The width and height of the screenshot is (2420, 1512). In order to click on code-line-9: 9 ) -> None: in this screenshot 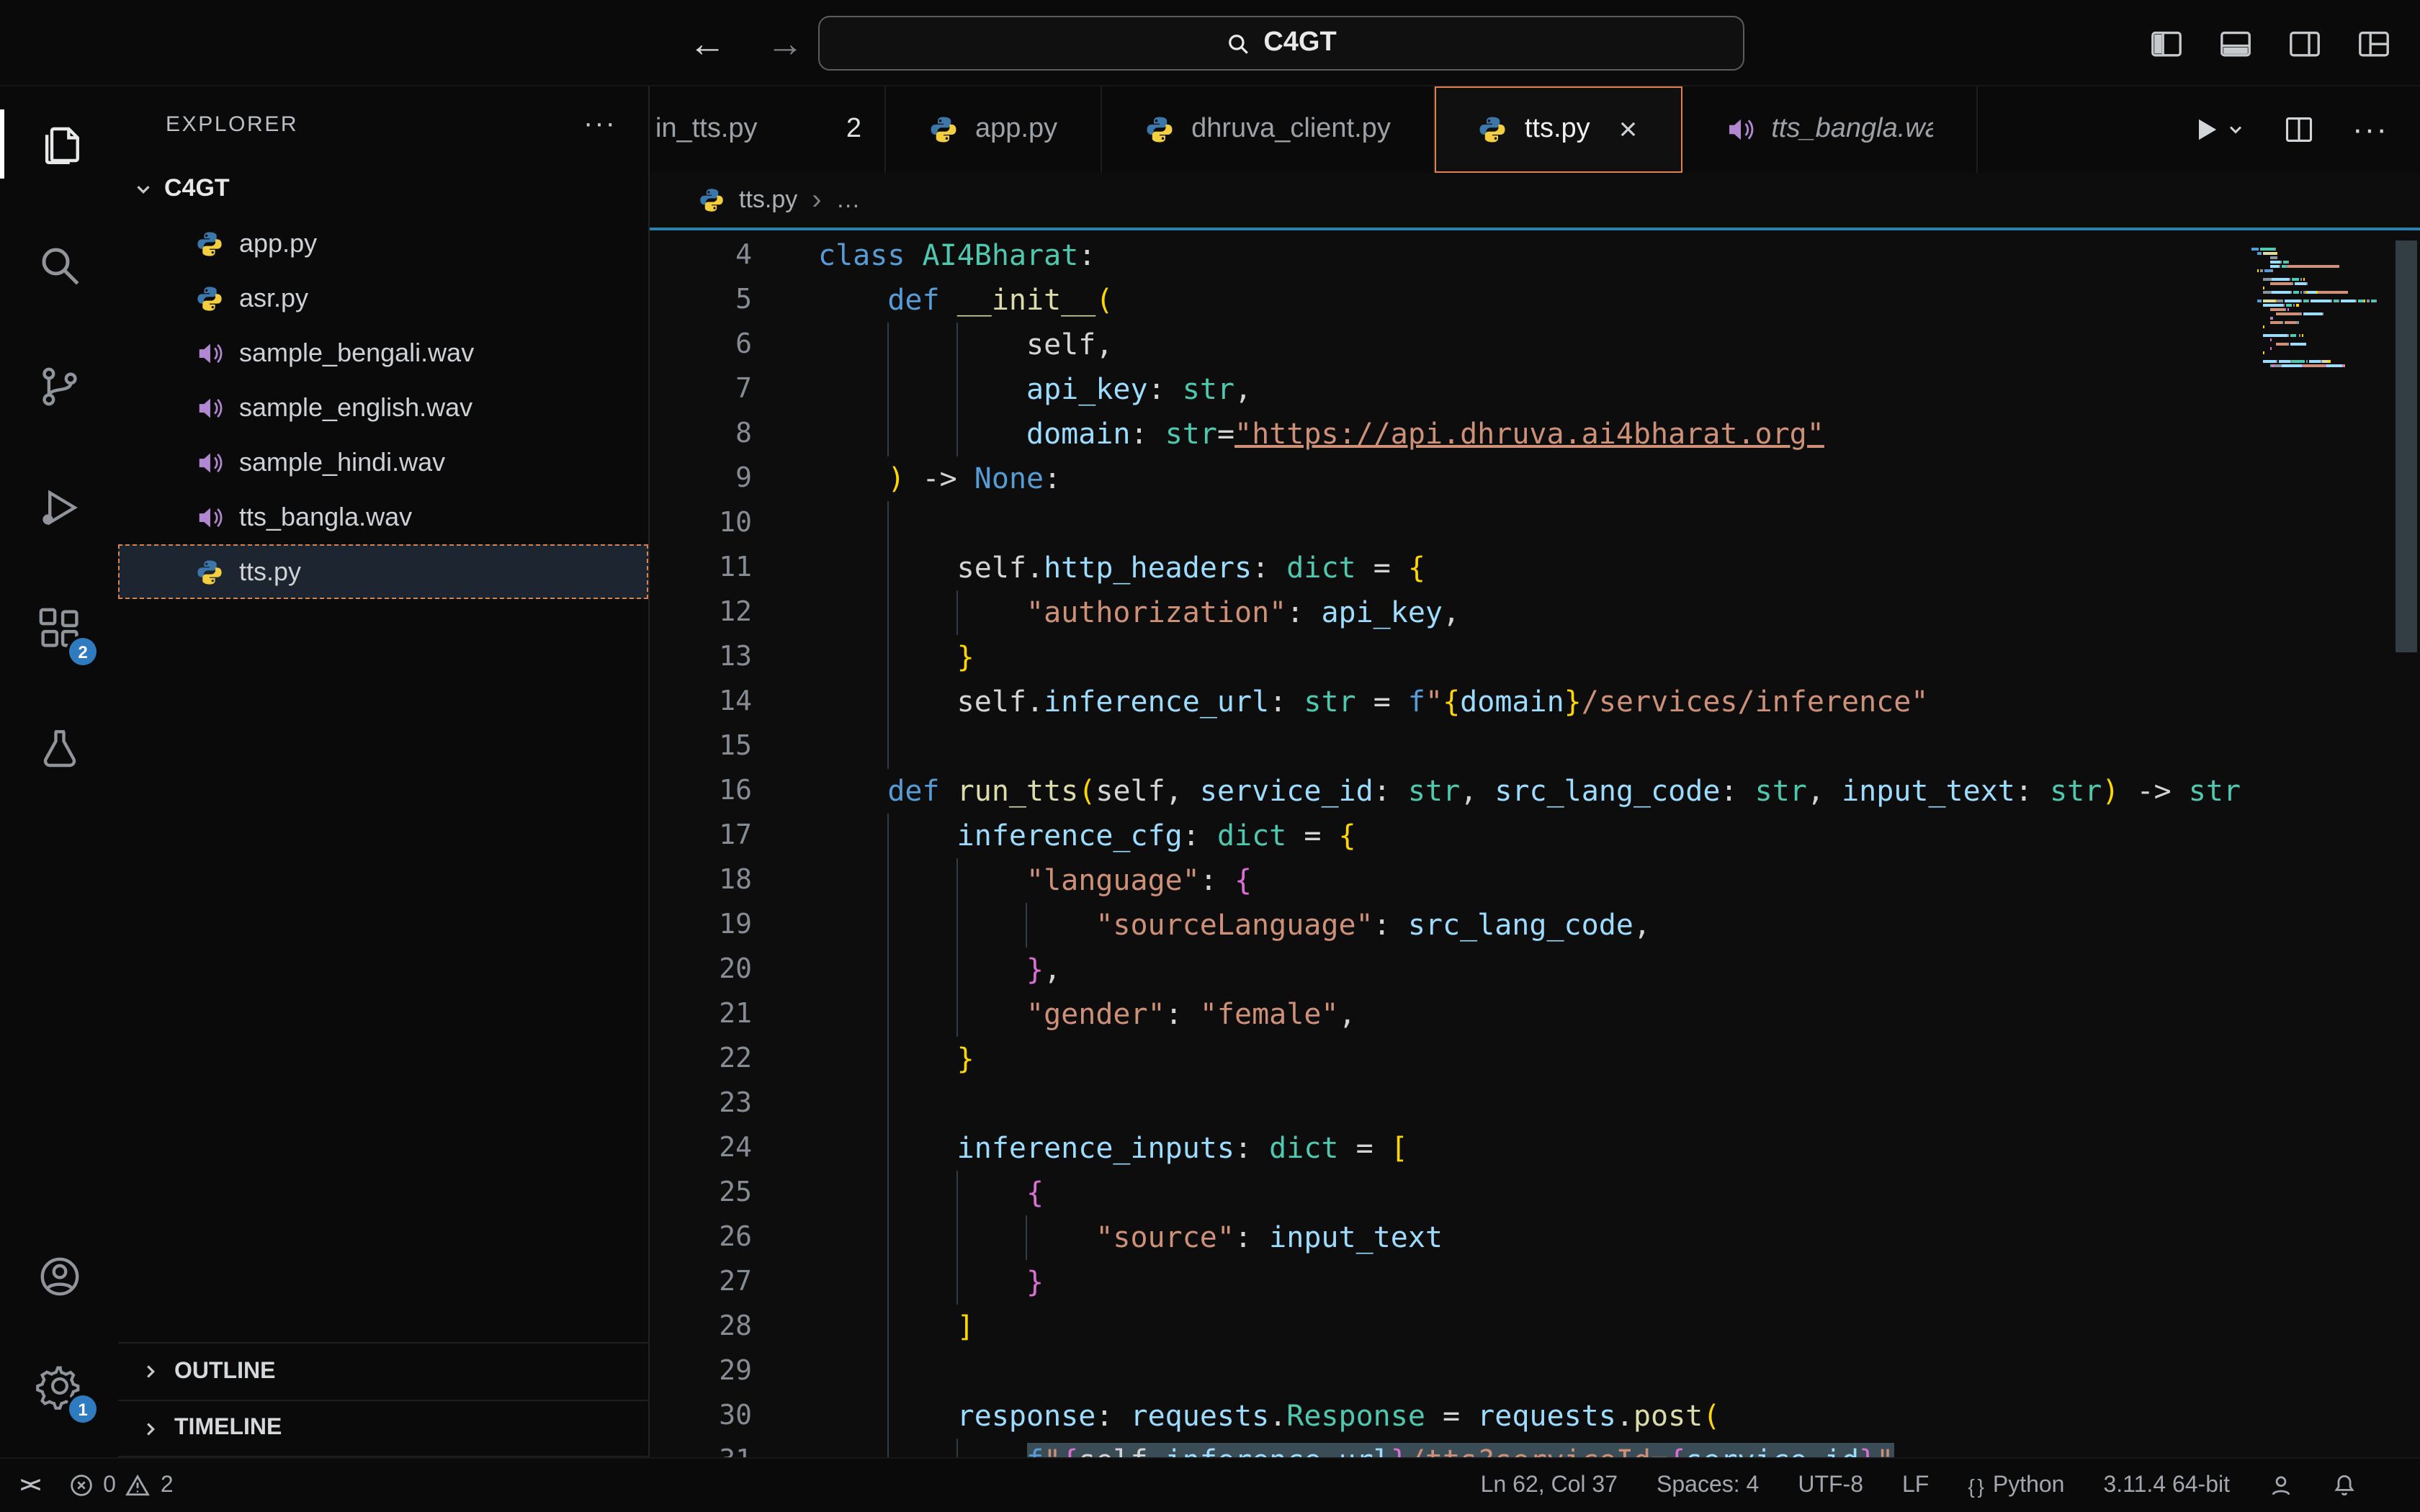, I will do `click(1448, 478)`.